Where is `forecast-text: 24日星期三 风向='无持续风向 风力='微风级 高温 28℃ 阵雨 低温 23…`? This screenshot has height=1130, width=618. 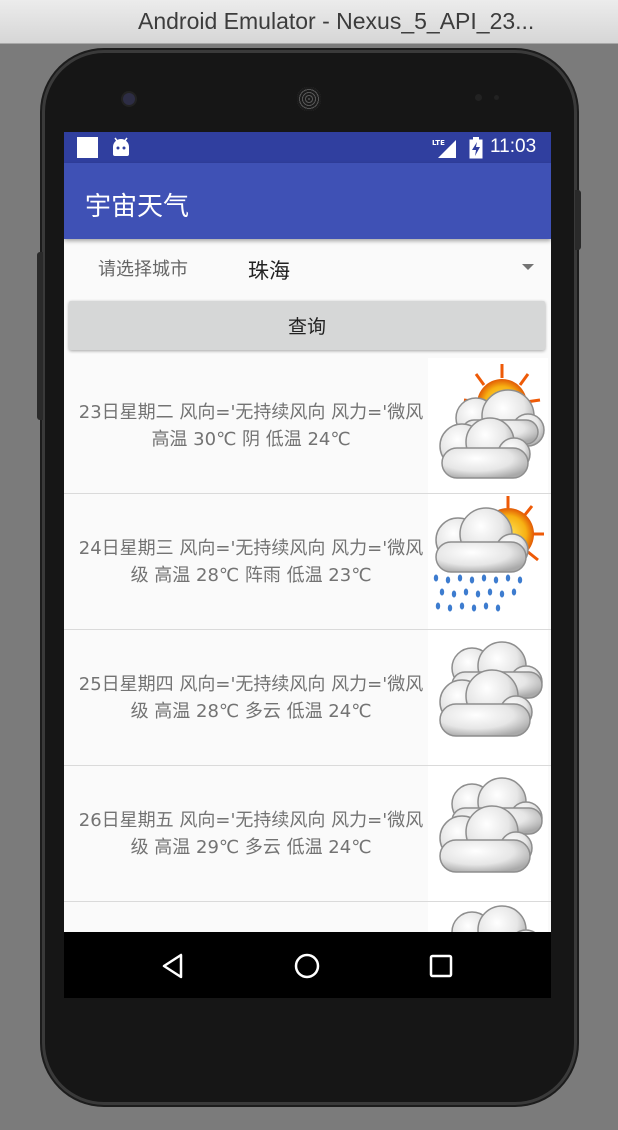 forecast-text: 24日星期三 风向='无持续风向 风力='微风级 高温 28℃ 阵雨 低温 23… is located at coordinates (251, 562).